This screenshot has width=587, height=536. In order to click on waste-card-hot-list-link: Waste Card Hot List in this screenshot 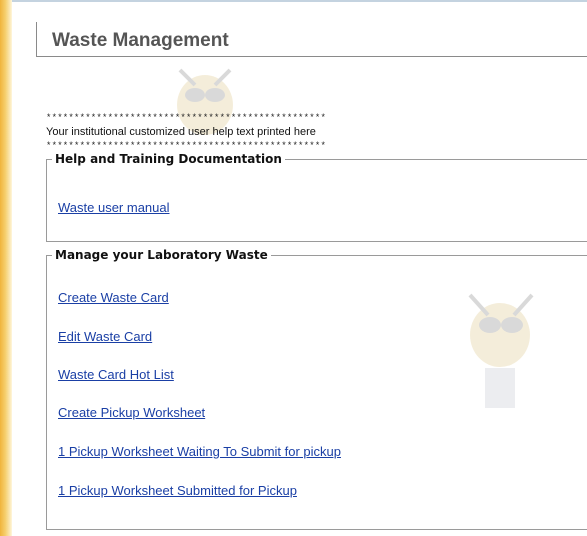, I will do `click(116, 374)`.